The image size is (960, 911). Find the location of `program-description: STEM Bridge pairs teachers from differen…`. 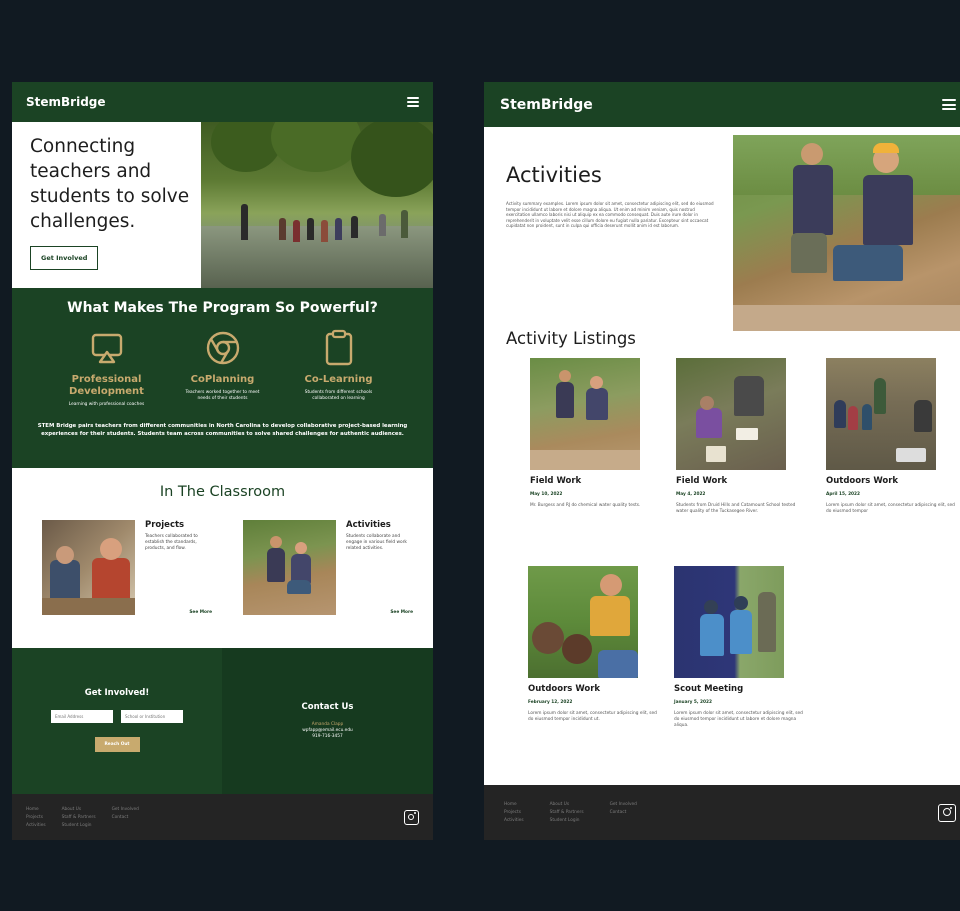

program-description: STEM Bridge pairs teachers from differen… is located at coordinates (222, 430).